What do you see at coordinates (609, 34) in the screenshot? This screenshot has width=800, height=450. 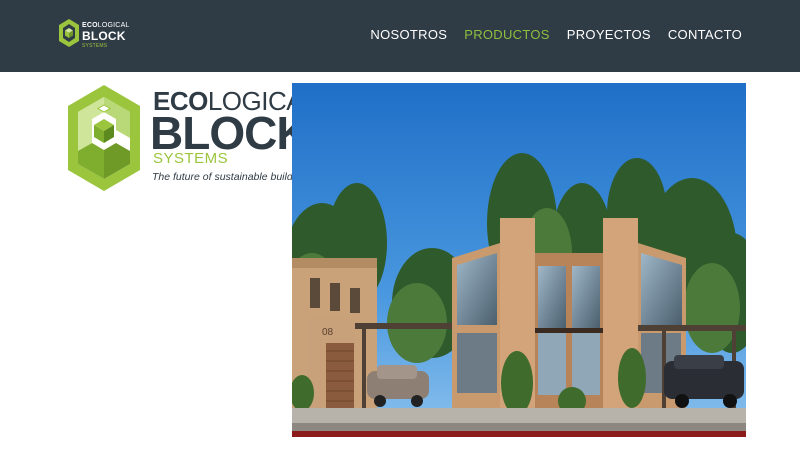 I see `menu-item-proyectos: PROYECTOS` at bounding box center [609, 34].